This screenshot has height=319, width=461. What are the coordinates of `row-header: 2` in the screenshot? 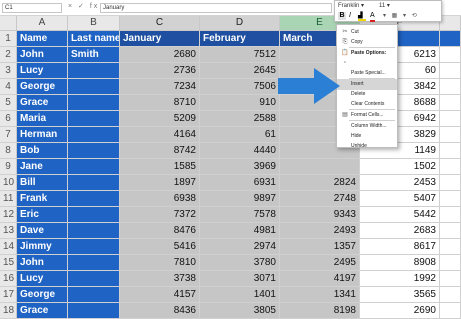 It's located at (8, 55).